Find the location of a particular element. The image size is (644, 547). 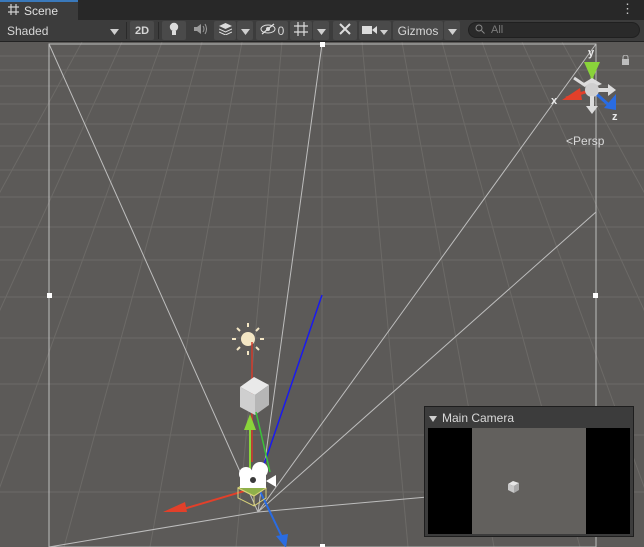

layers-icon is located at coordinates (225, 30).